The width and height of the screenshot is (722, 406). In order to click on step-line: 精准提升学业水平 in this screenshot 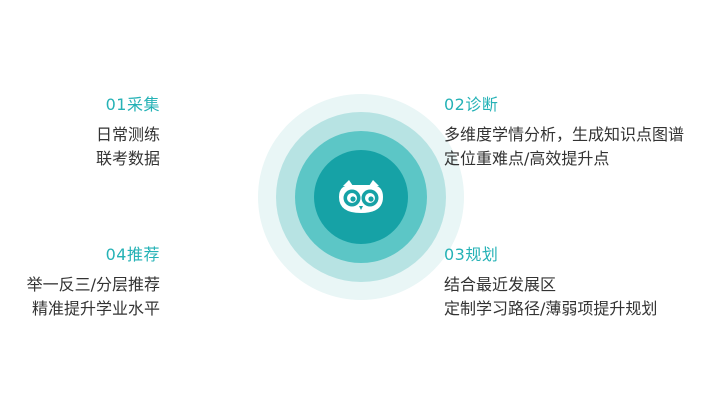, I will do `click(95, 308)`.